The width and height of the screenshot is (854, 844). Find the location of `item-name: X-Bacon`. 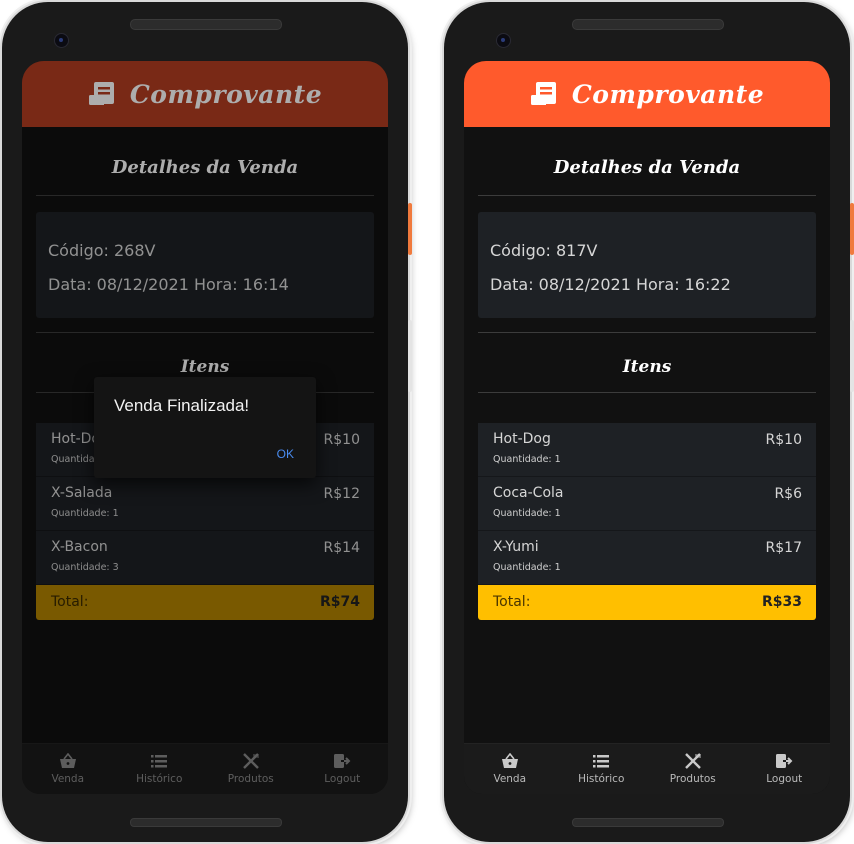

item-name: X-Bacon is located at coordinates (79, 547).